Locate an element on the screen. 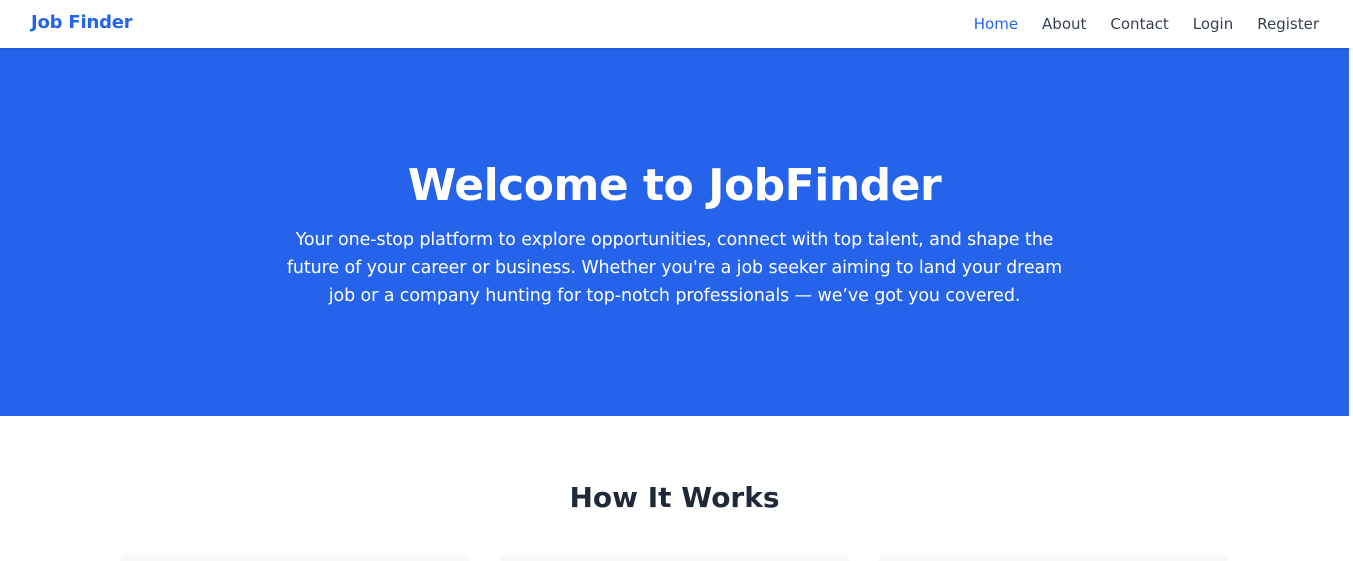 The width and height of the screenshot is (1353, 561). nav-link-contact: Contact is located at coordinates (1139, 24).